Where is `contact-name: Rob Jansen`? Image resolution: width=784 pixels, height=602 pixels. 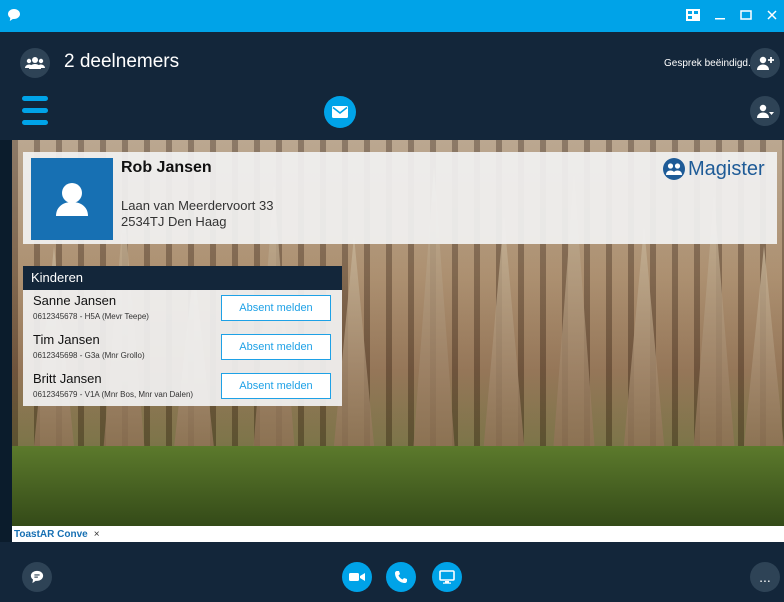 contact-name: Rob Jansen is located at coordinates (166, 167).